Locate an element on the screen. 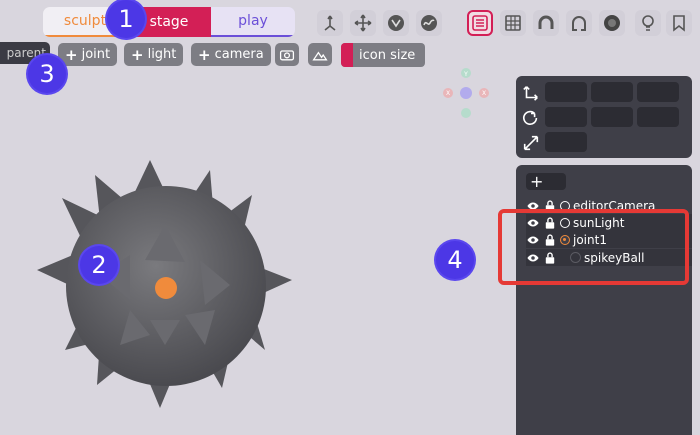 This screenshot has width=700, height=435. move-icon is located at coordinates (363, 23).